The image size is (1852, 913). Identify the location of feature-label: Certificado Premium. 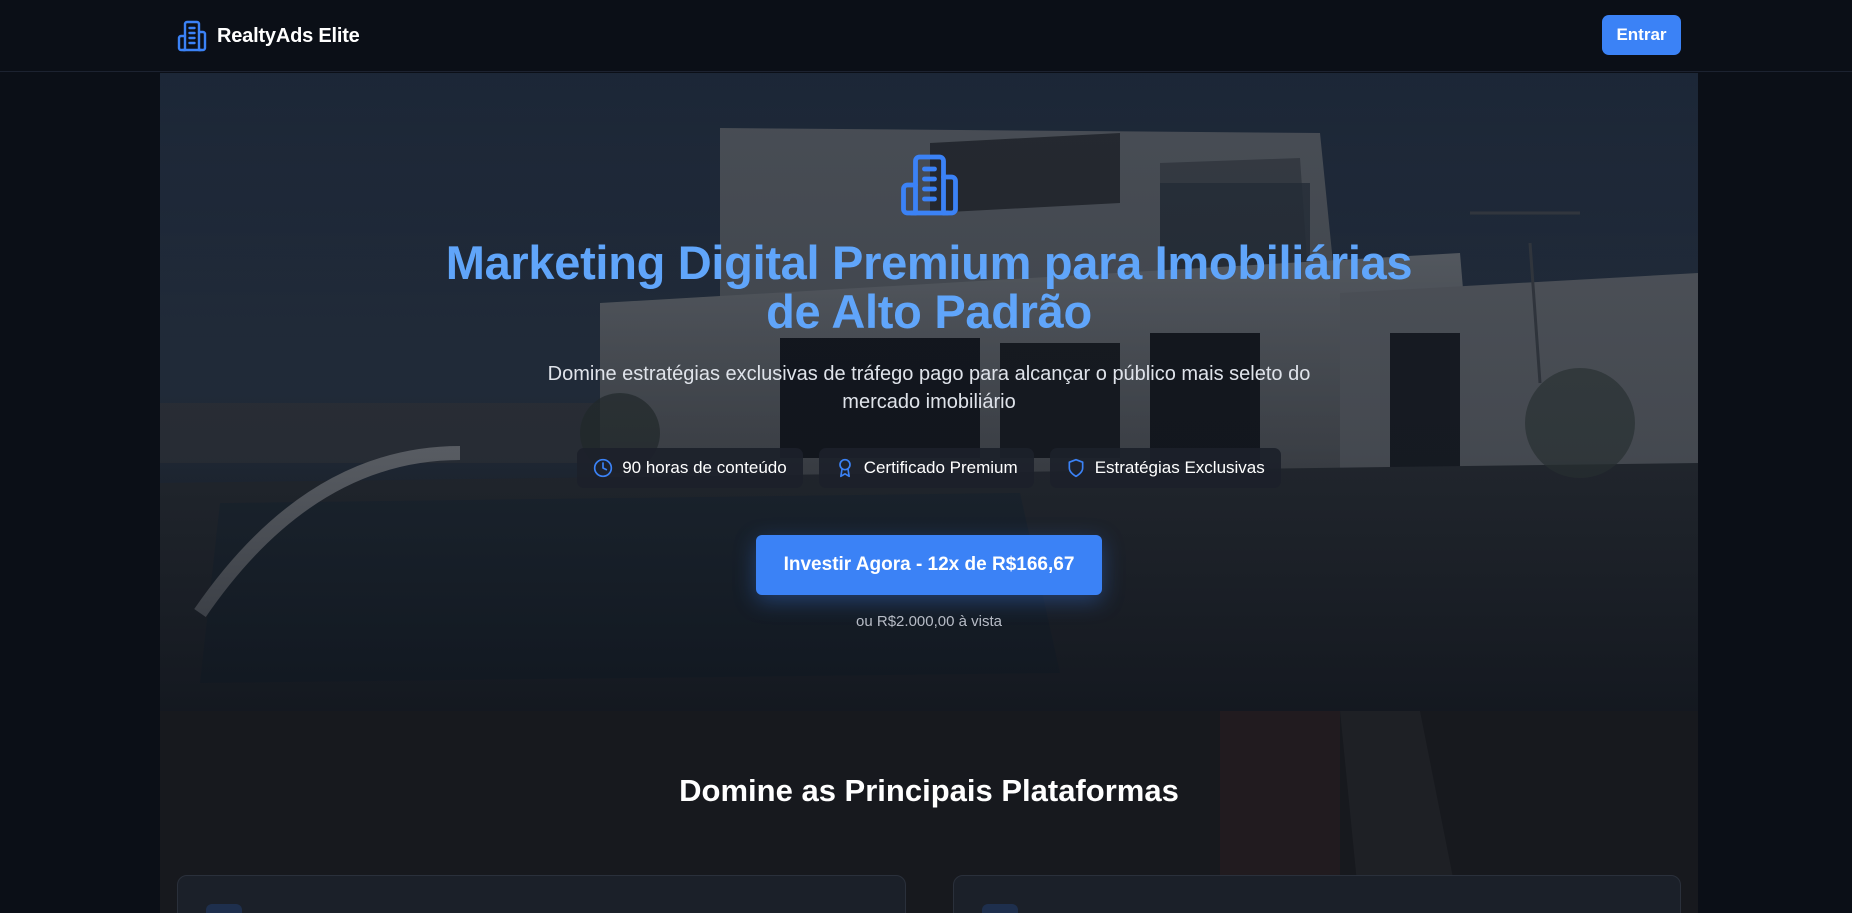
(940, 467).